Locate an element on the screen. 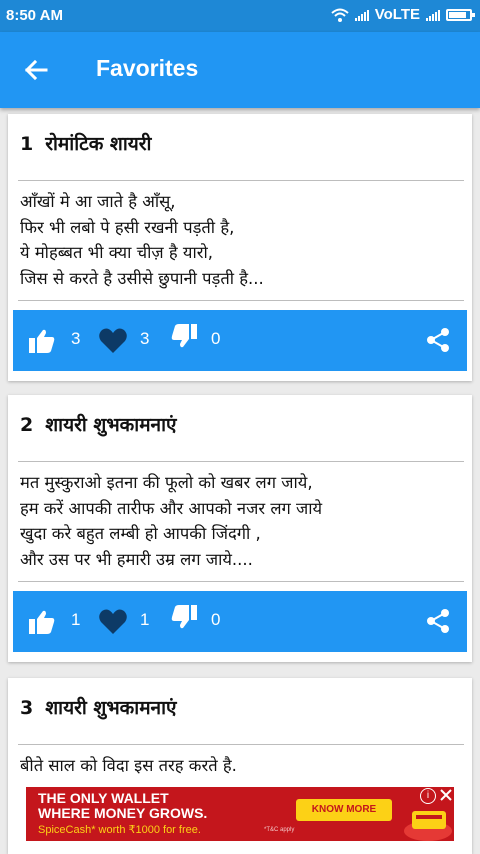 Image resolution: width=480 pixels, height=854 pixels. ad-headline: WHERE MONEY GROWS. is located at coordinates (123, 813).